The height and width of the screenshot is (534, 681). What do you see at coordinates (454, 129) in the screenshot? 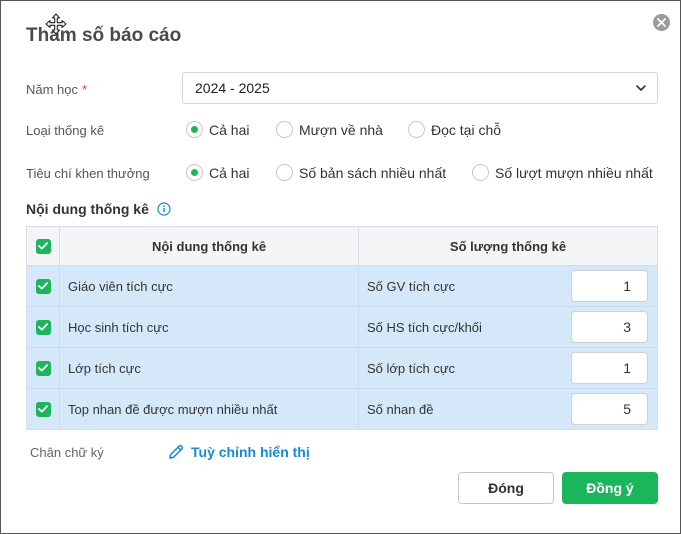
I see `stat-type-option-read-onsite: Đọc tại chỗ` at bounding box center [454, 129].